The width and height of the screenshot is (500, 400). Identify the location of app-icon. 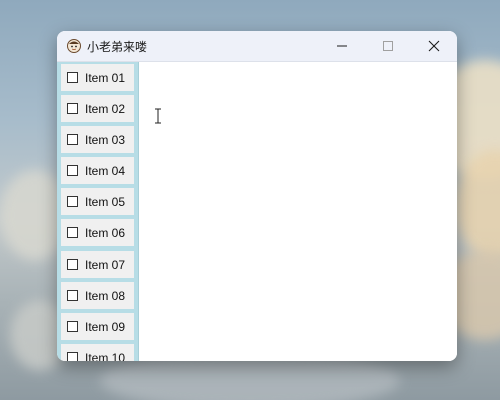
(74, 46).